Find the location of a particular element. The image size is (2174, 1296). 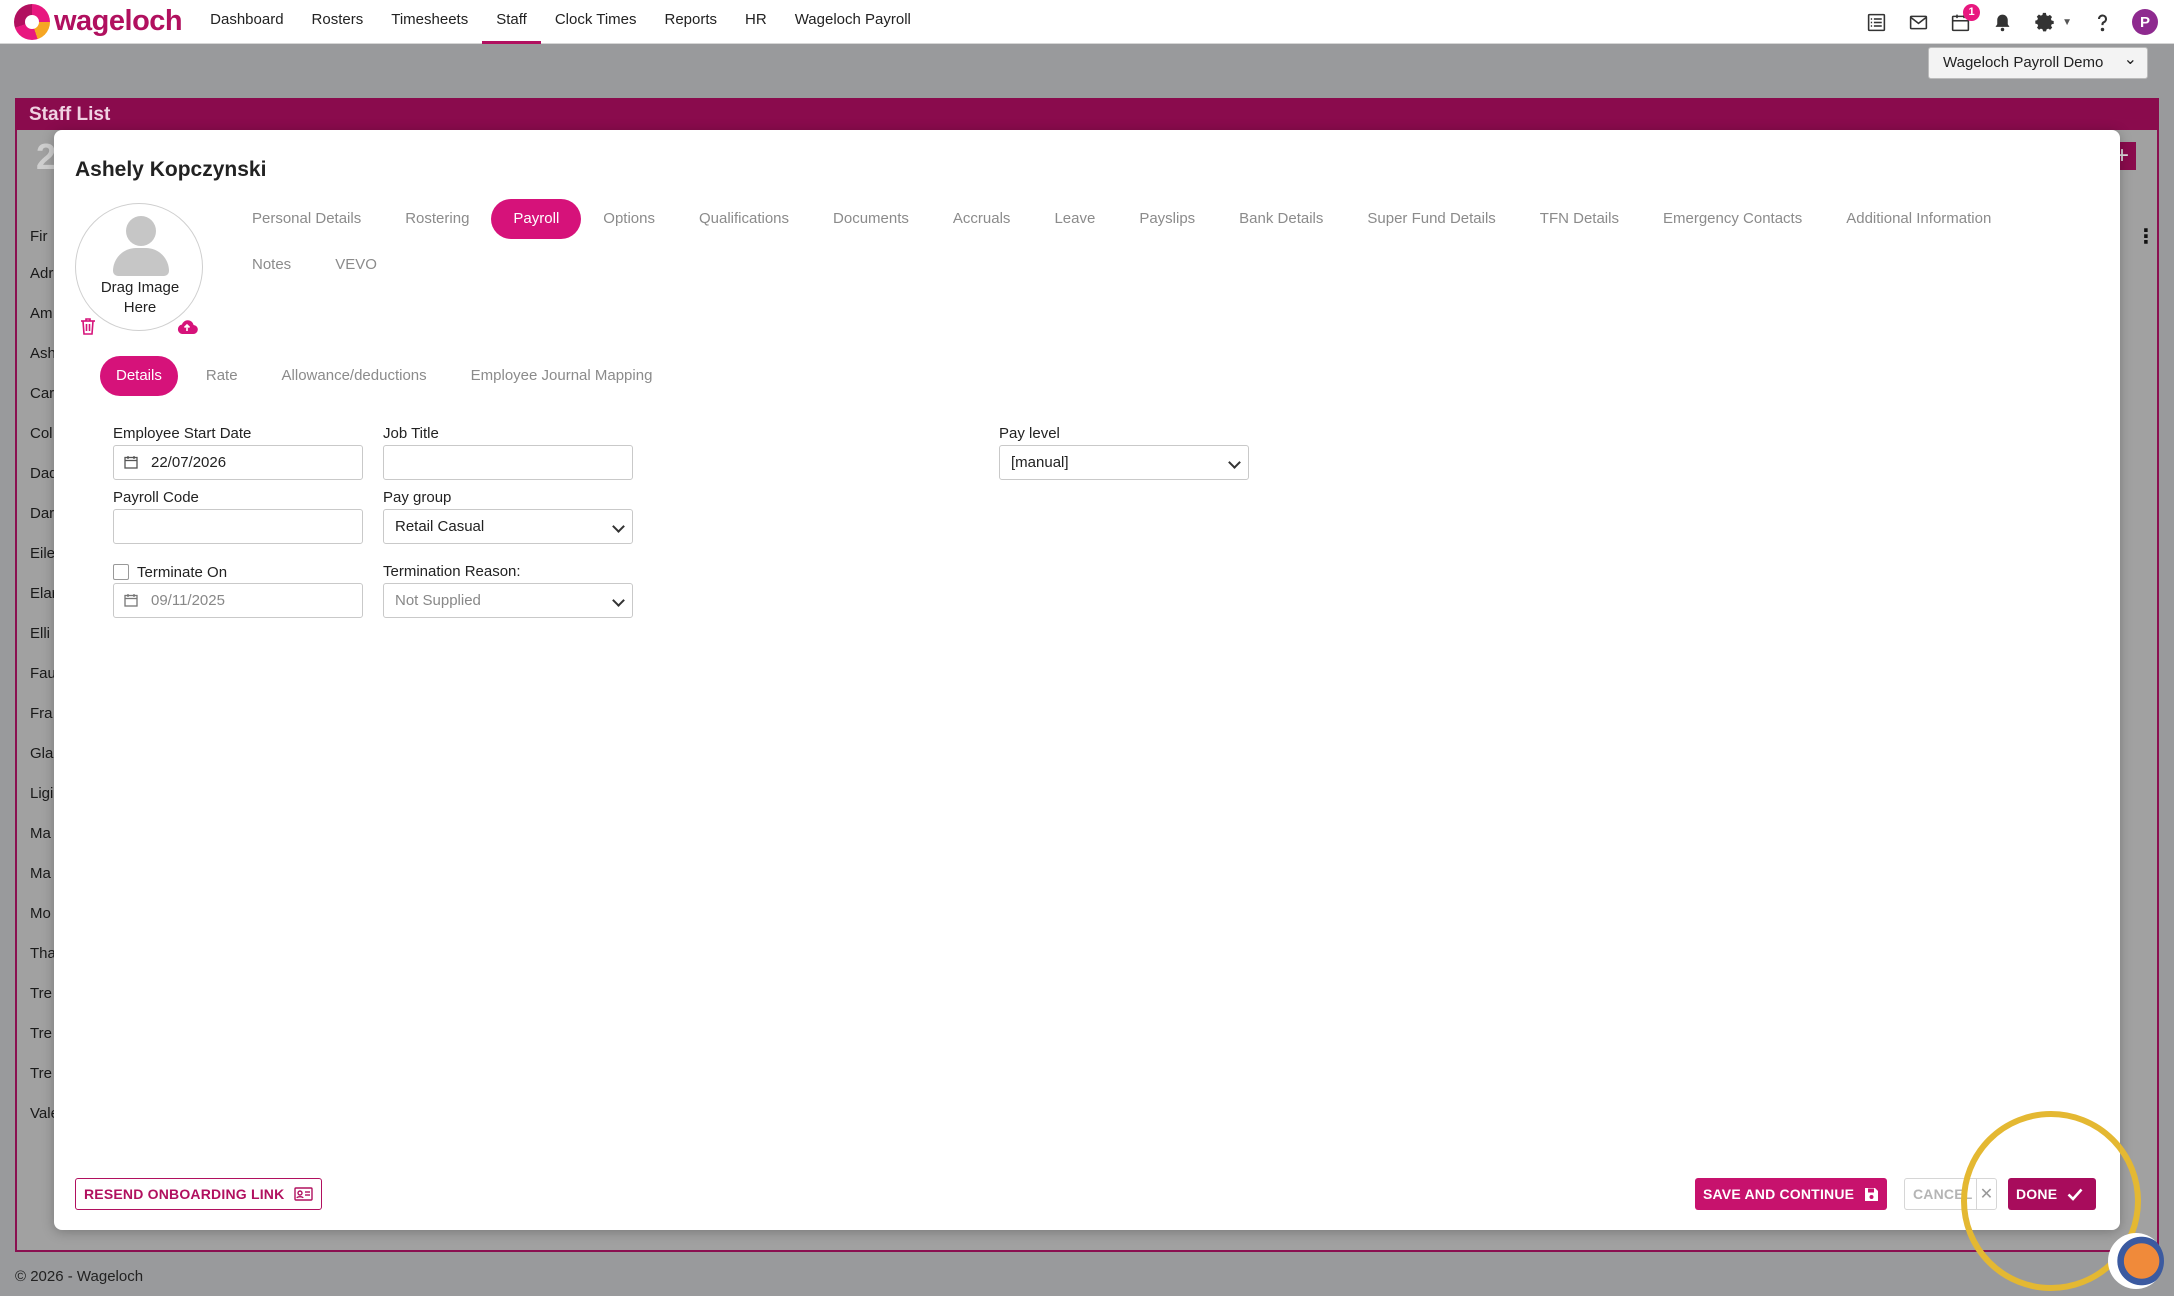

done-button: DONE is located at coordinates (2052, 1194).